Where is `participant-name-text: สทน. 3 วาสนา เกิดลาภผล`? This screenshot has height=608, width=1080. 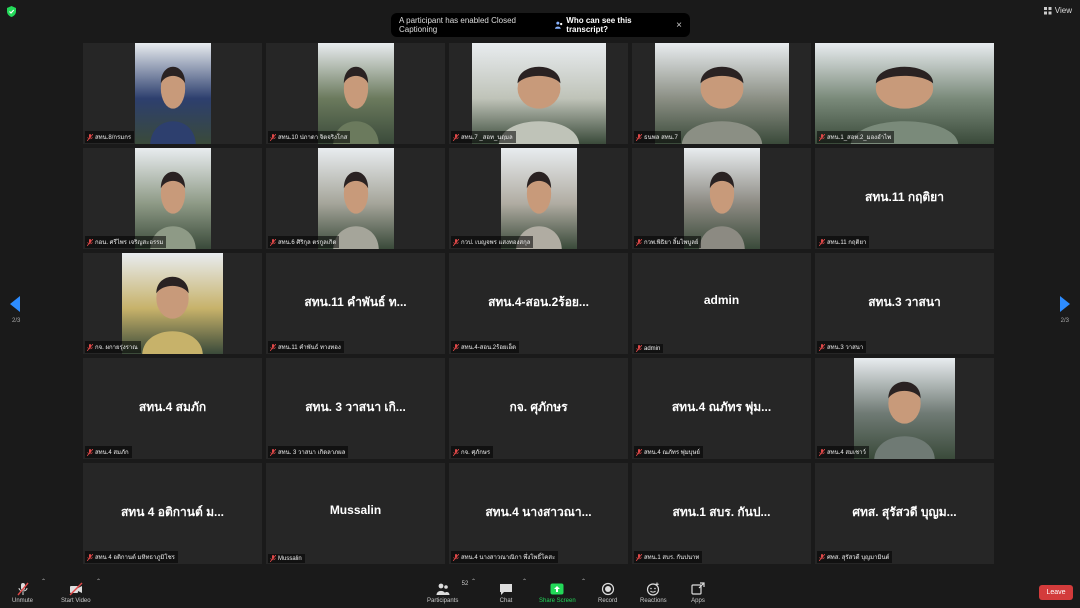
participant-name-text: สทน. 3 วาสนา เกิดลาภผล is located at coordinates (312, 453).